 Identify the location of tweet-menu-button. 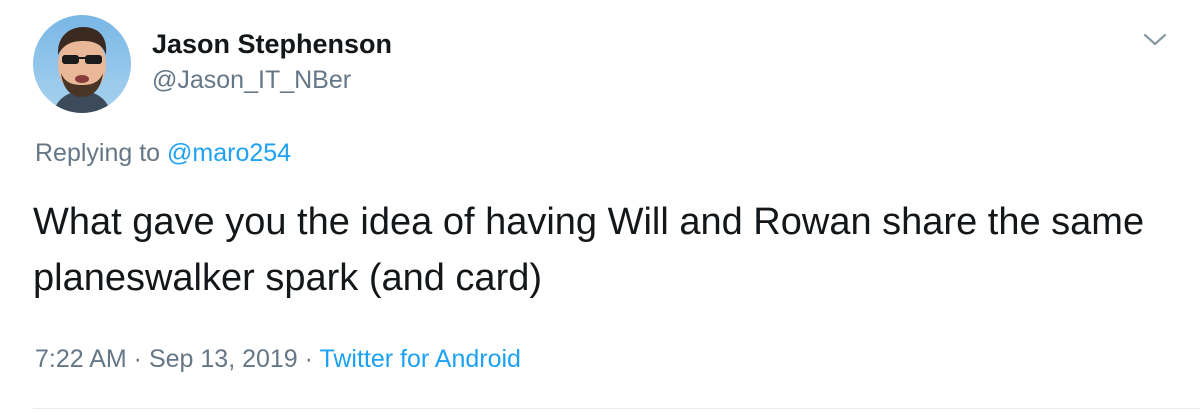
(1155, 40).